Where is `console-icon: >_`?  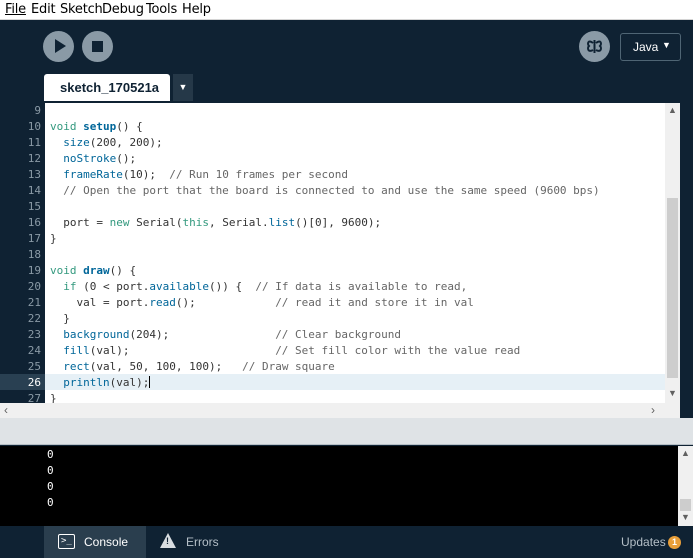 console-icon: >_ is located at coordinates (66, 541).